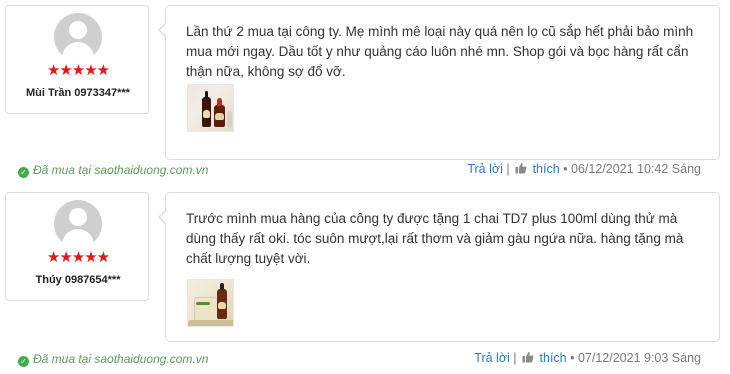 This screenshot has width=730, height=374. I want to click on reviewer-card: ★★★★★ Mùi Trần 0973347***, so click(77, 59).